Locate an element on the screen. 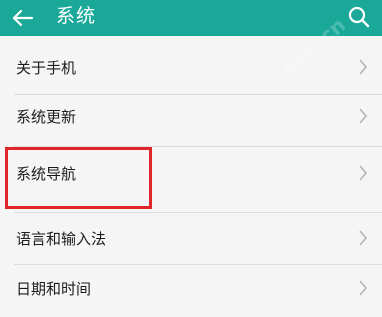 The image size is (382, 317). settings-item-label: 语言和输入法 is located at coordinates (61, 239).